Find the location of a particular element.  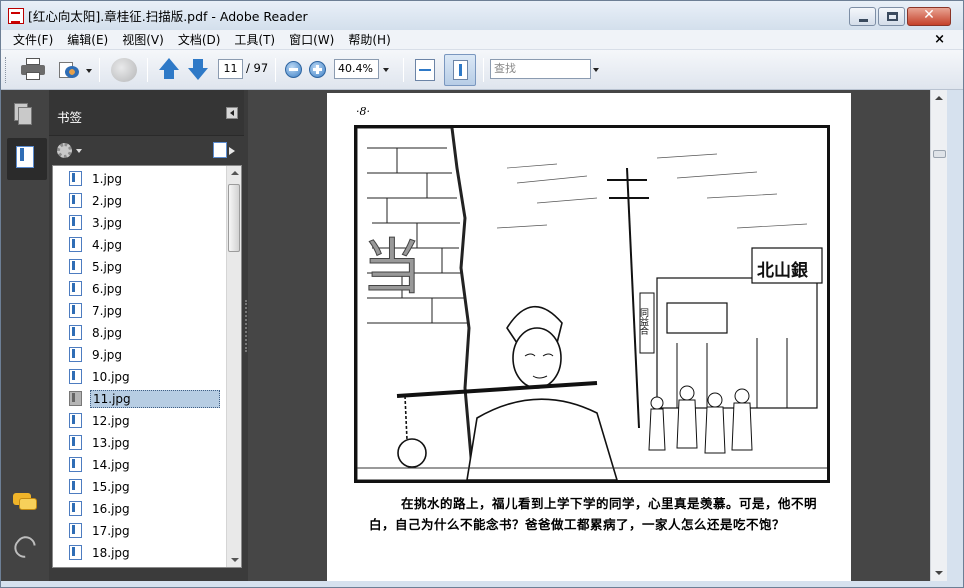

bookmark-item: 14.jpg is located at coordinates (146, 464).